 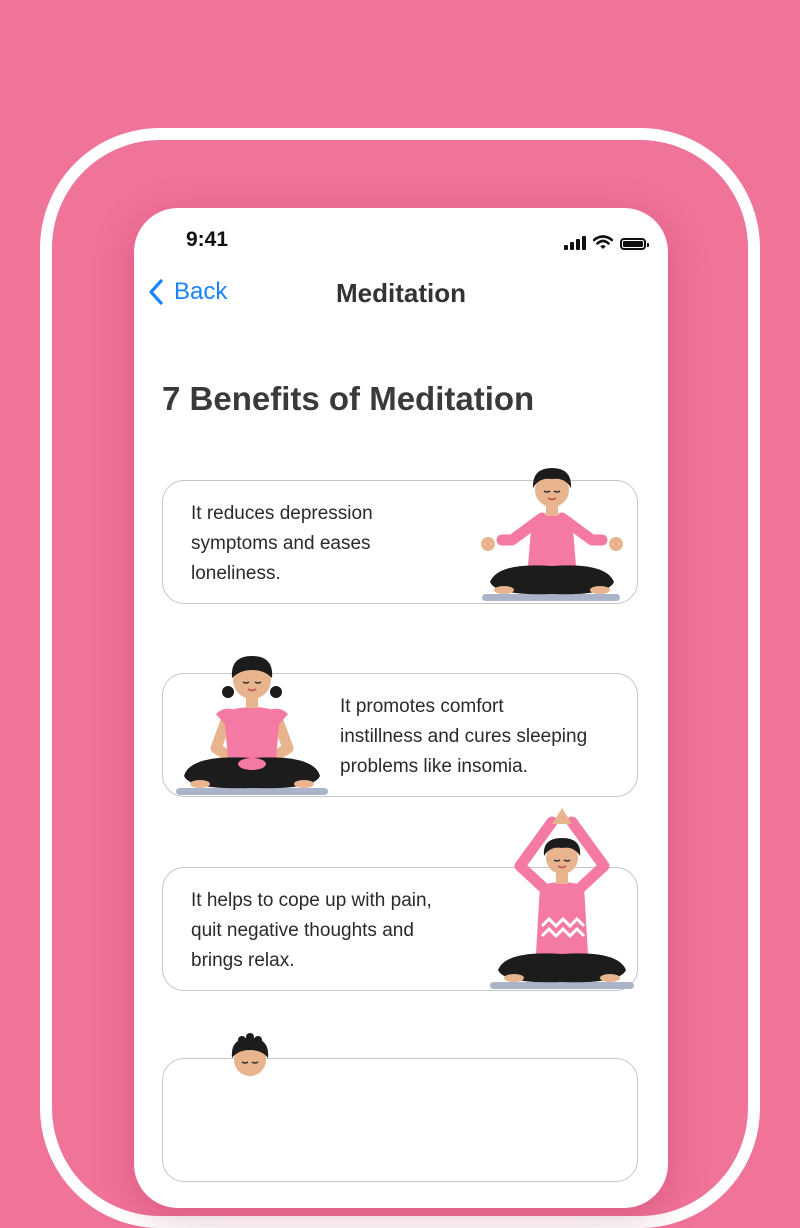 What do you see at coordinates (634, 244) in the screenshot?
I see `battery-icon` at bounding box center [634, 244].